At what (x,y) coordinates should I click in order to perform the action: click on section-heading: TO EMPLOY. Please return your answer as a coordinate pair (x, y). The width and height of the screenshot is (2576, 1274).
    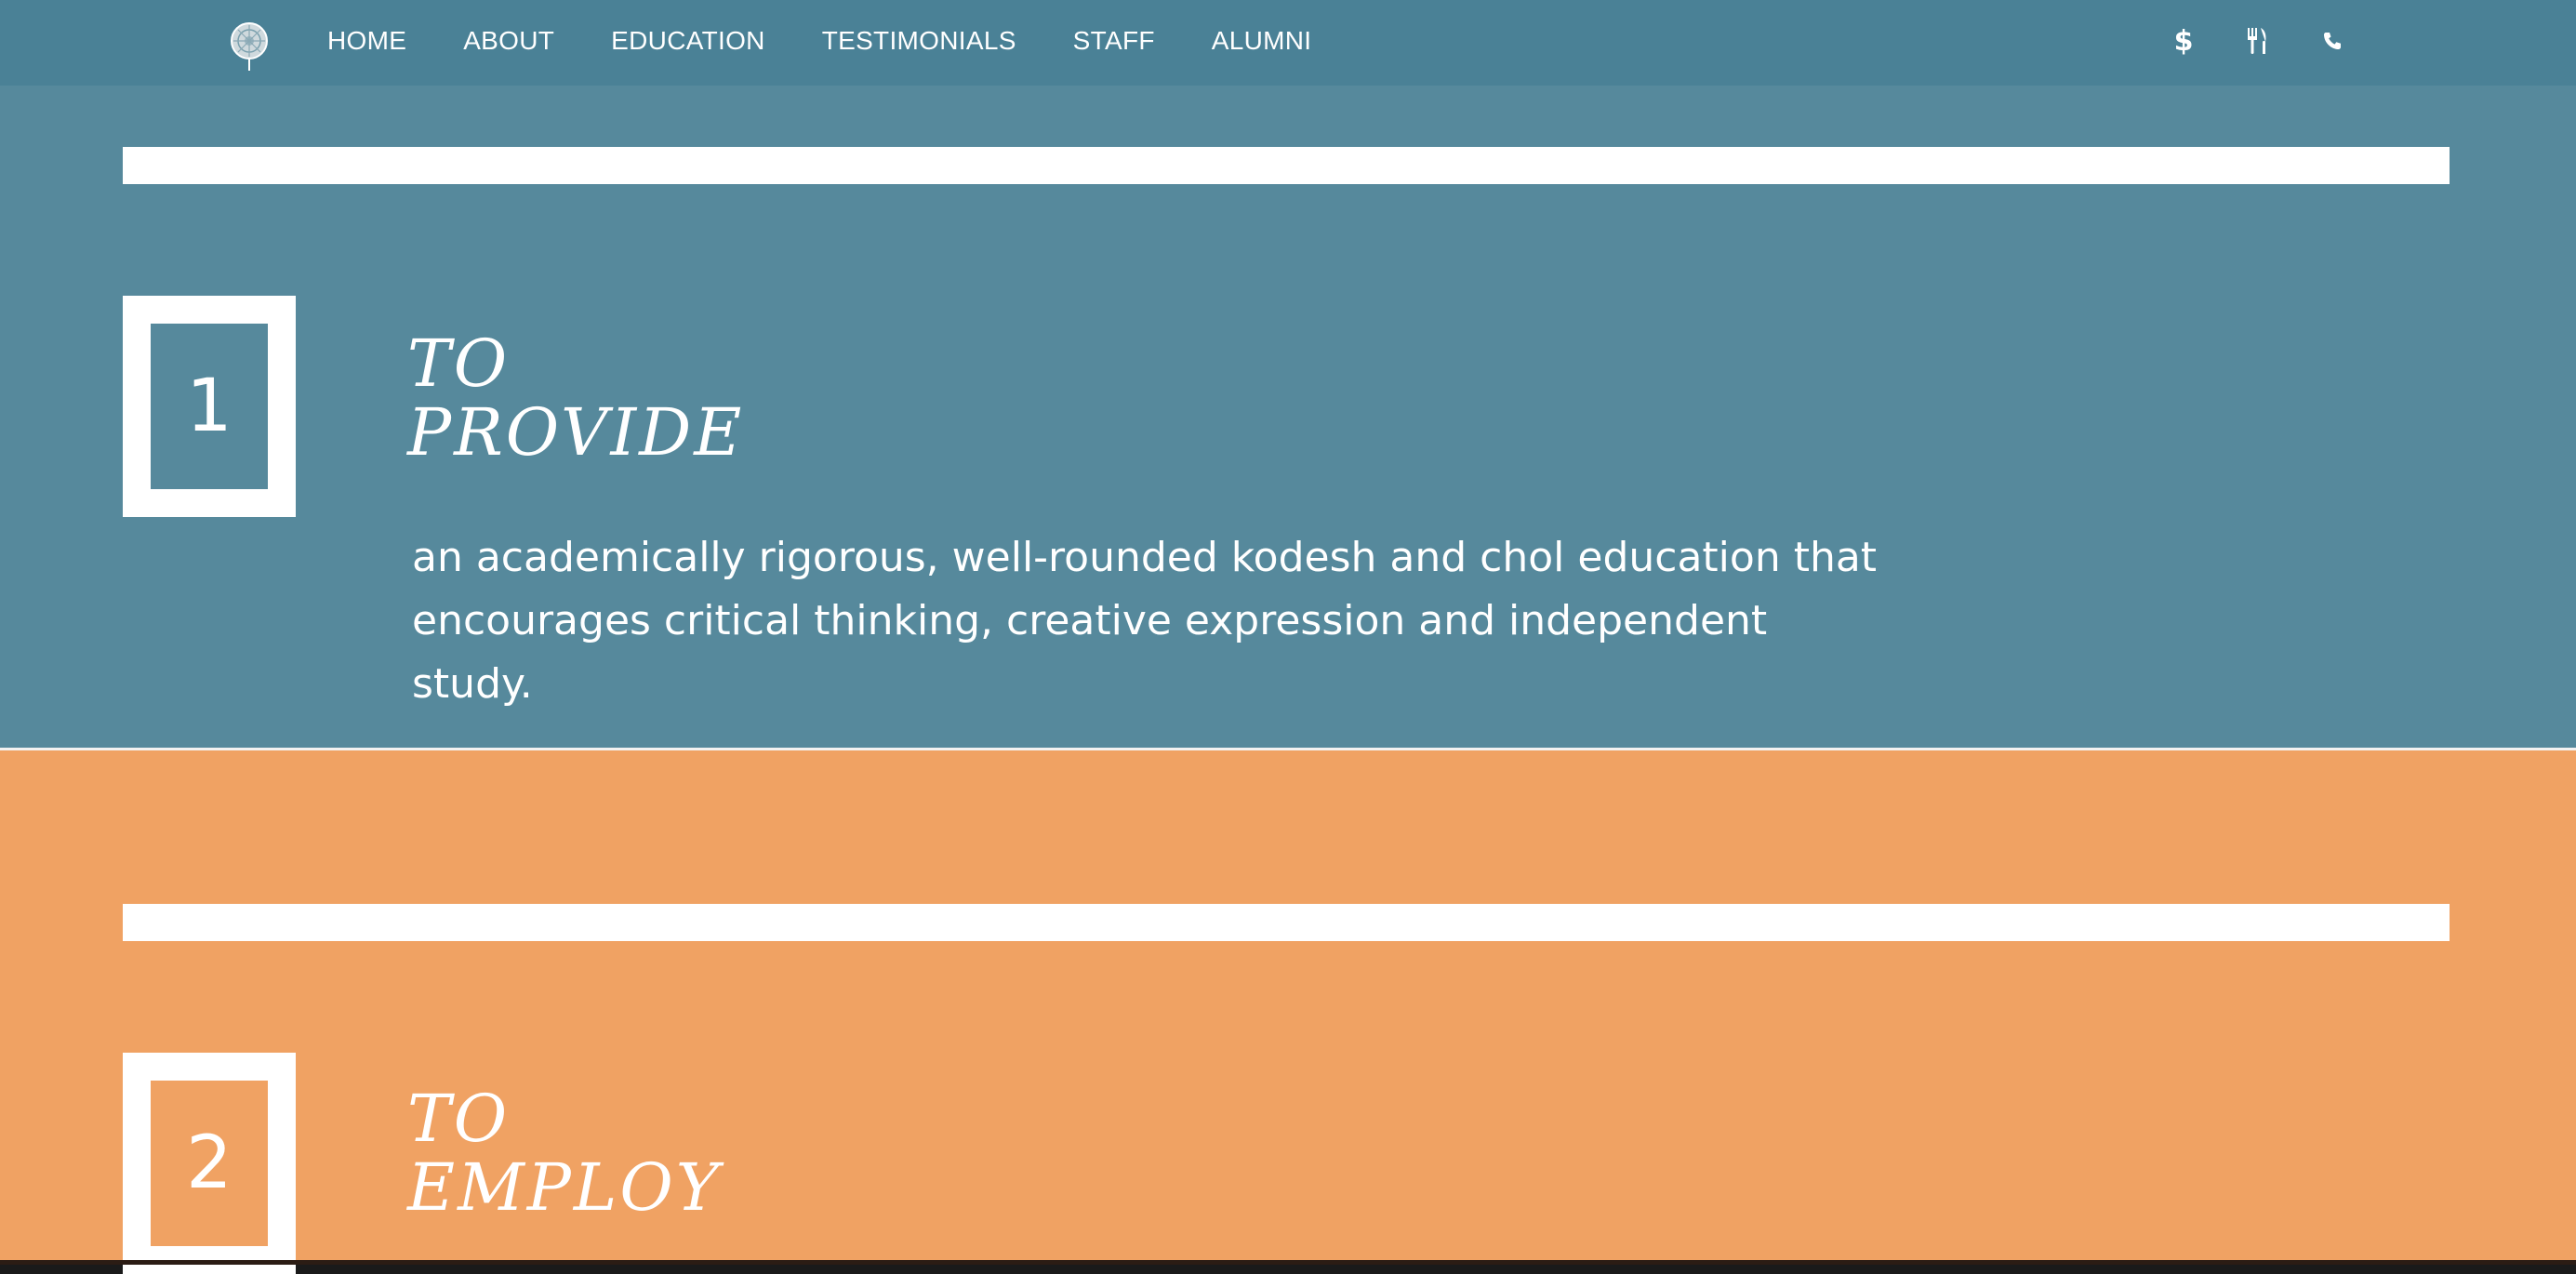
    Looking at the image, I should click on (564, 1153).